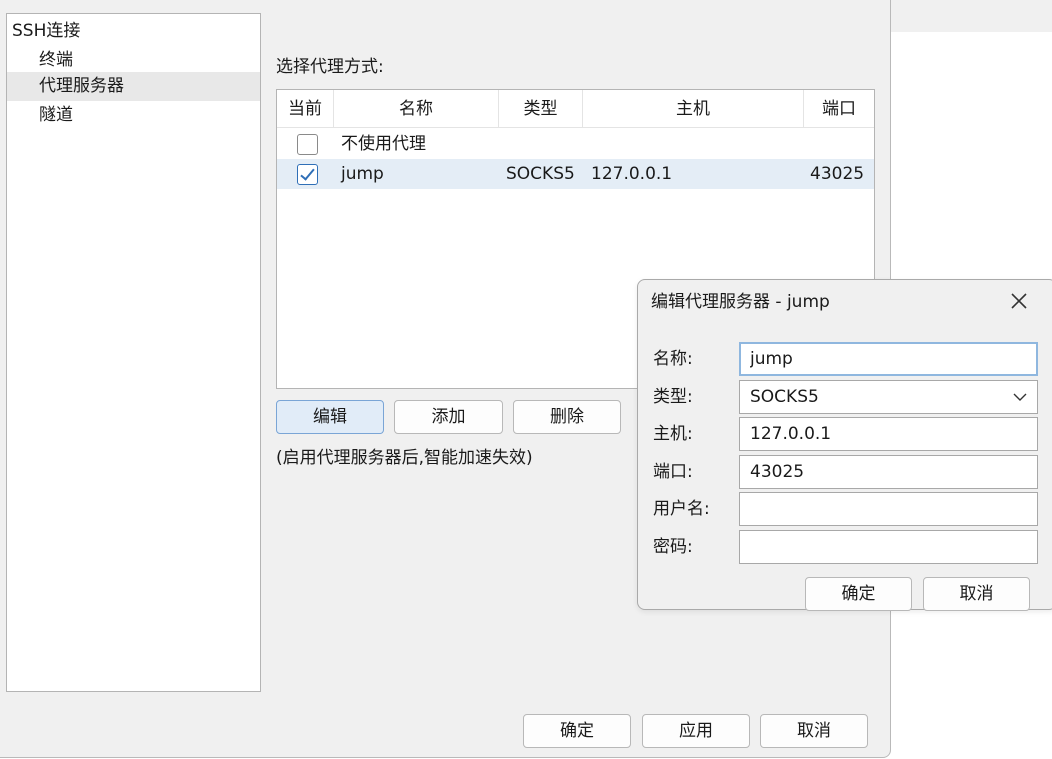 Image resolution: width=1052 pixels, height=759 pixels. Describe the element at coordinates (837, 174) in the screenshot. I see `row-port: 43025` at that location.